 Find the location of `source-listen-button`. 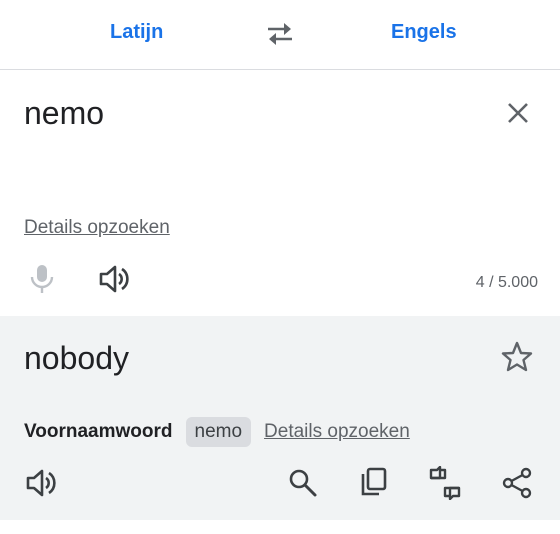

source-listen-button is located at coordinates (114, 279).